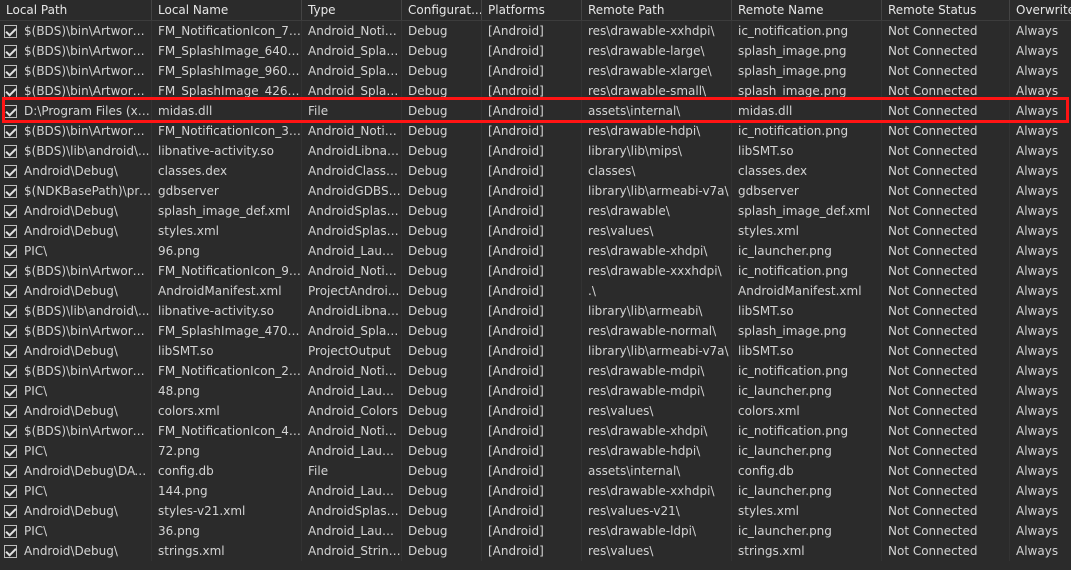 The width and height of the screenshot is (1071, 570). Describe the element at coordinates (946, 10) in the screenshot. I see `column-header-remote-status: Remote Status` at that location.